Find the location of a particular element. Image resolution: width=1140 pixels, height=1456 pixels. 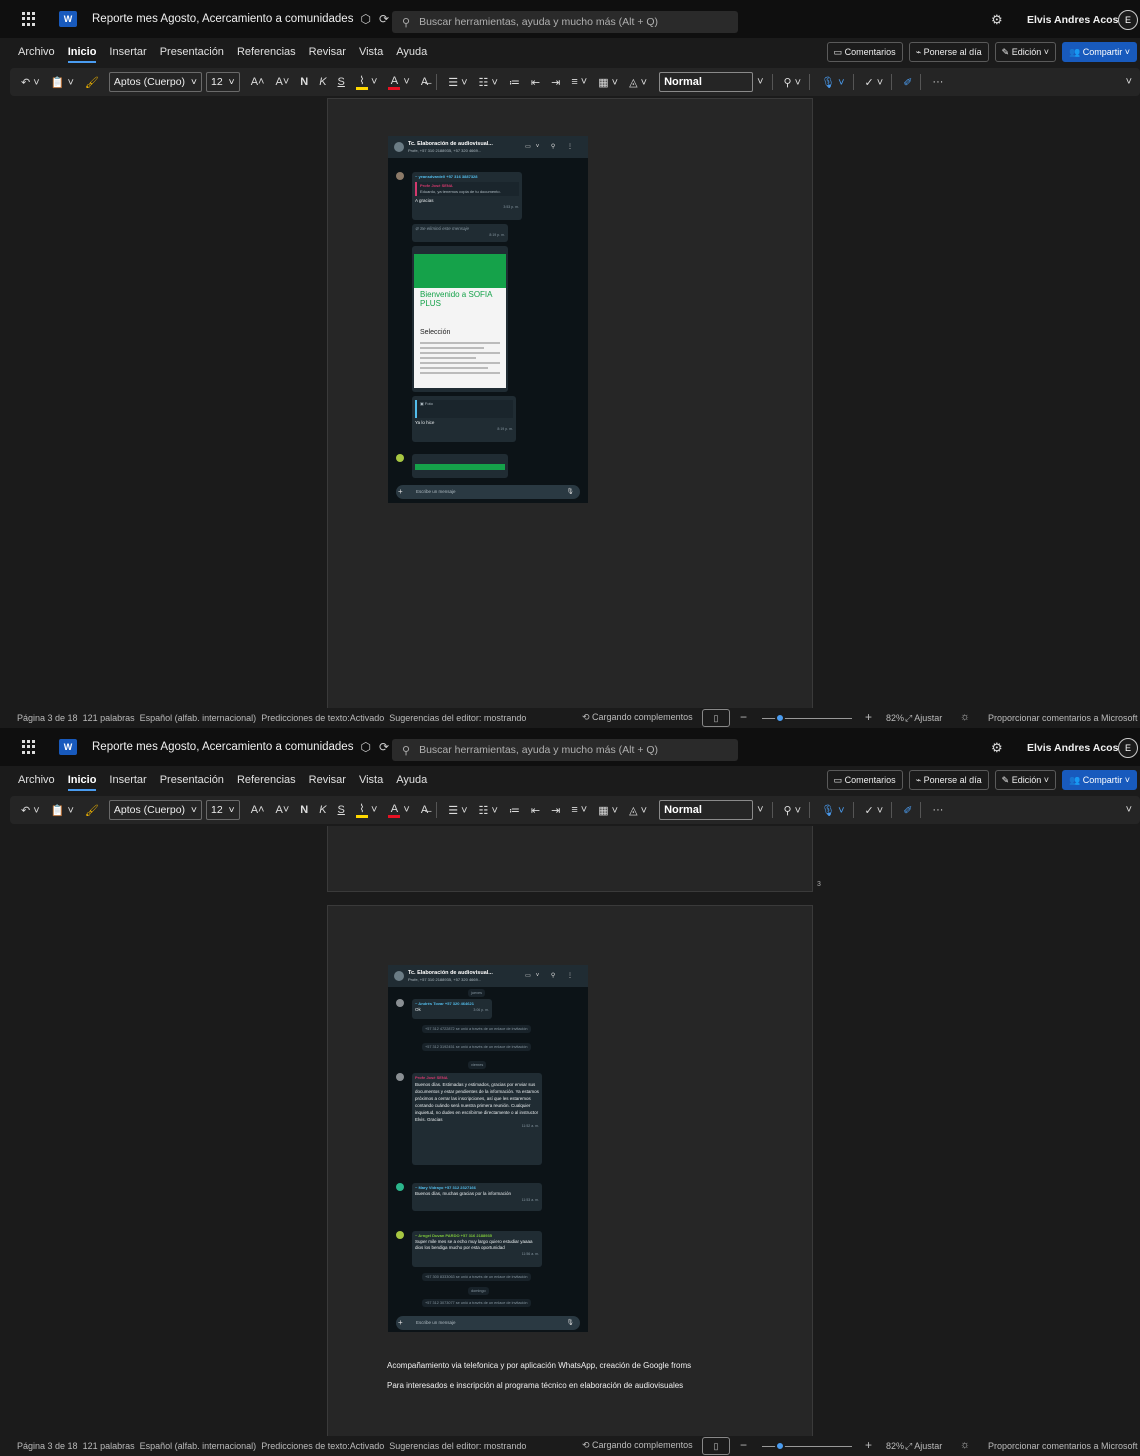

share-button: 👥 Compartir ˅ is located at coordinates (1099, 780).